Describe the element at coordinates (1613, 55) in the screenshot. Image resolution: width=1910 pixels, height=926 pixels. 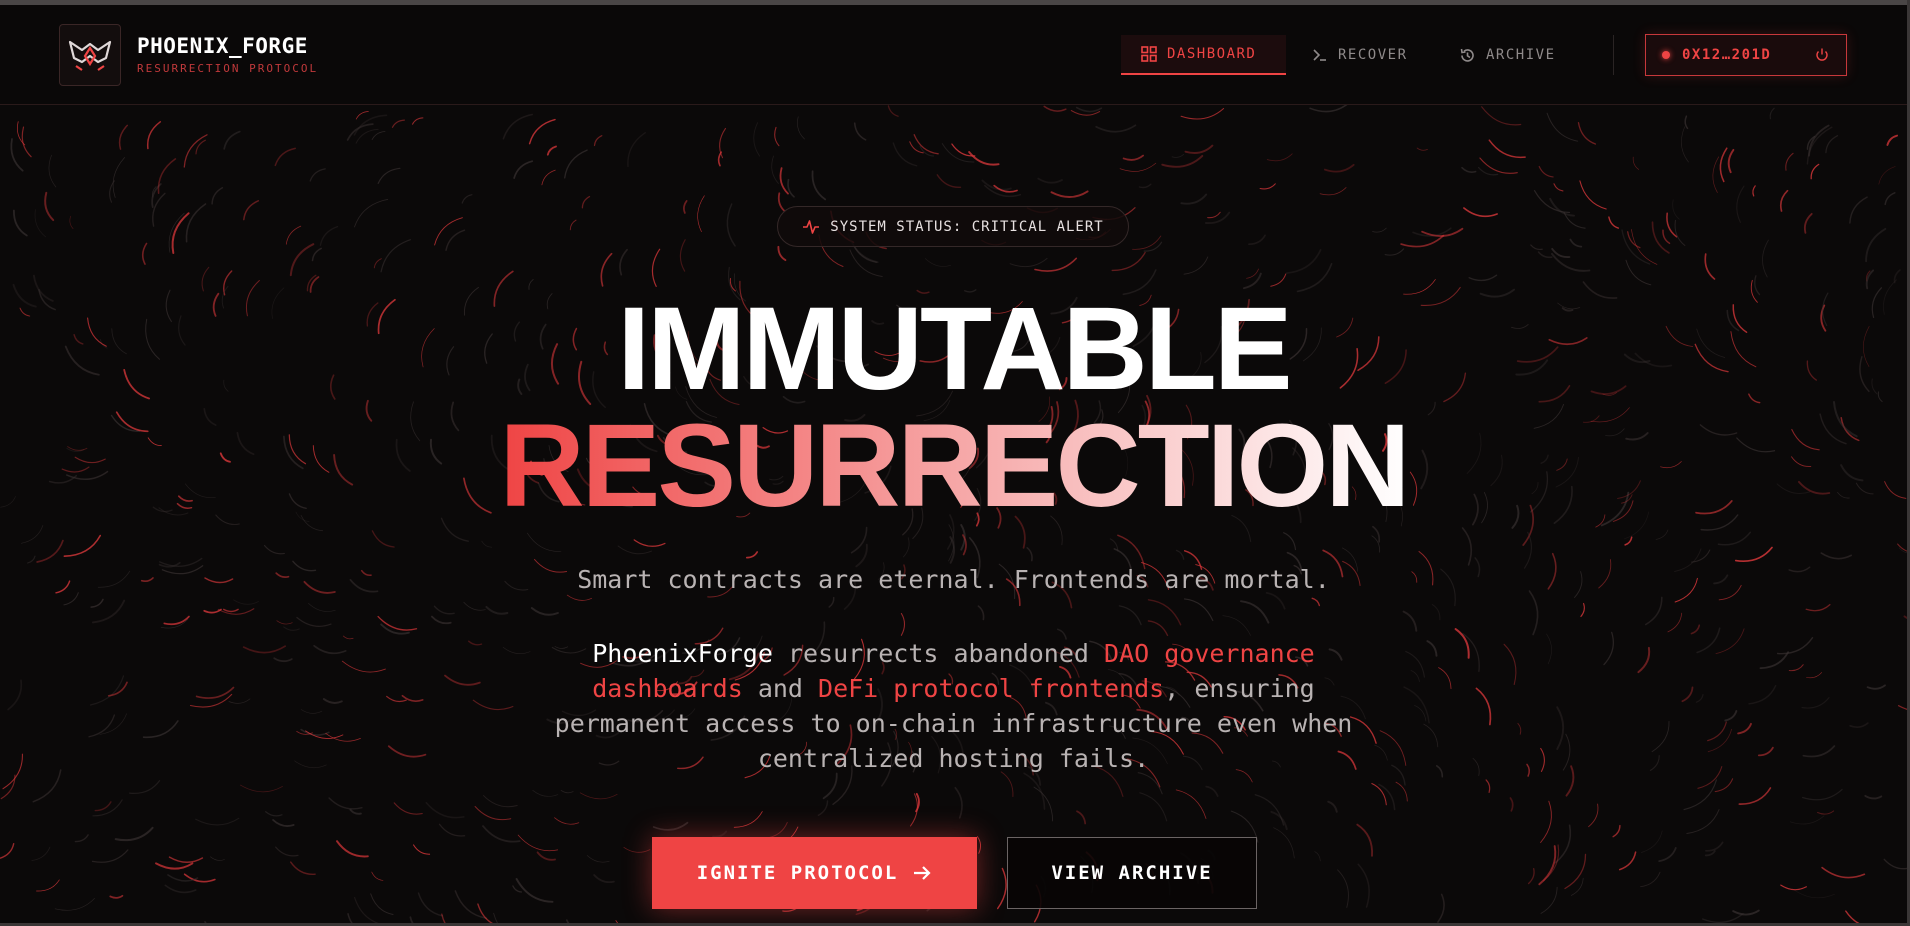
I see `nav-divider` at that location.